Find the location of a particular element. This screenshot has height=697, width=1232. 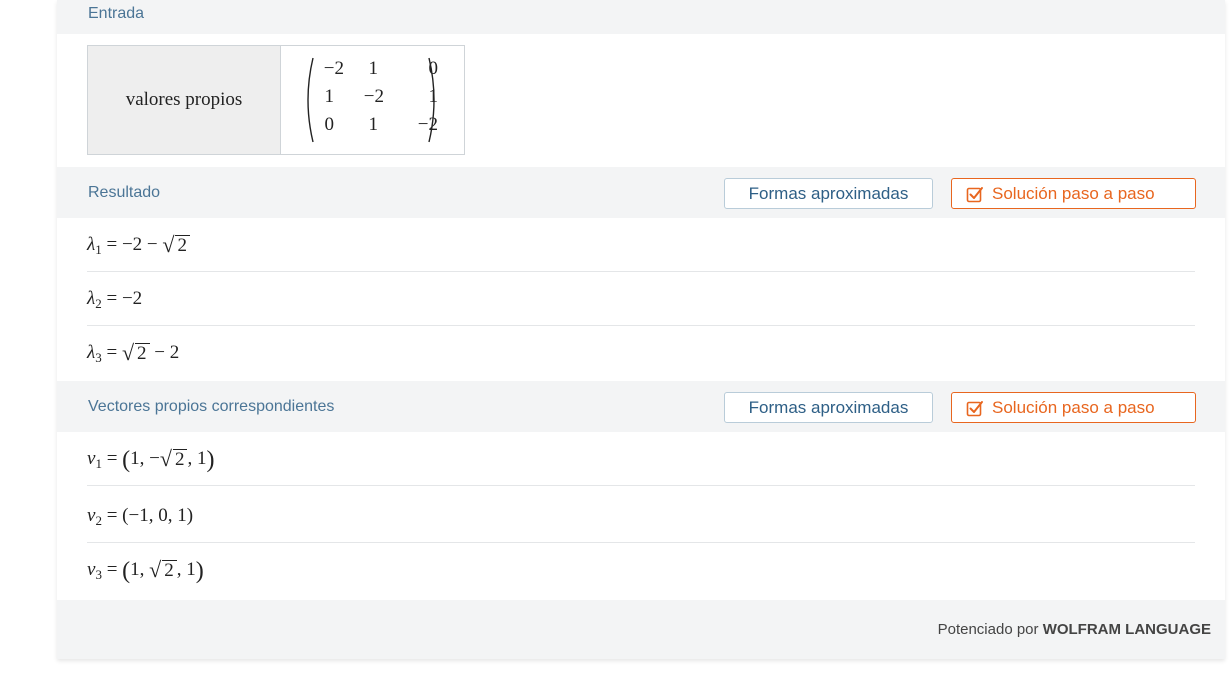

input-pod-header: Entrada is located at coordinates (641, 17).